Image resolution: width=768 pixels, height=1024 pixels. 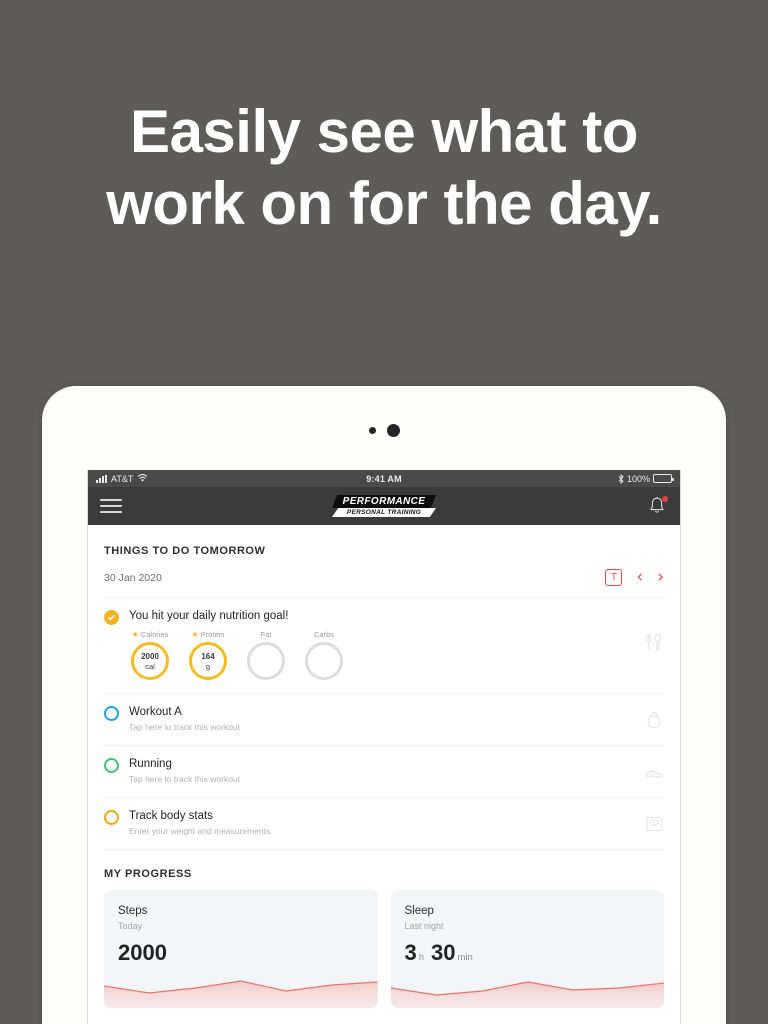 I want to click on front-camera-icon, so click(x=393, y=430).